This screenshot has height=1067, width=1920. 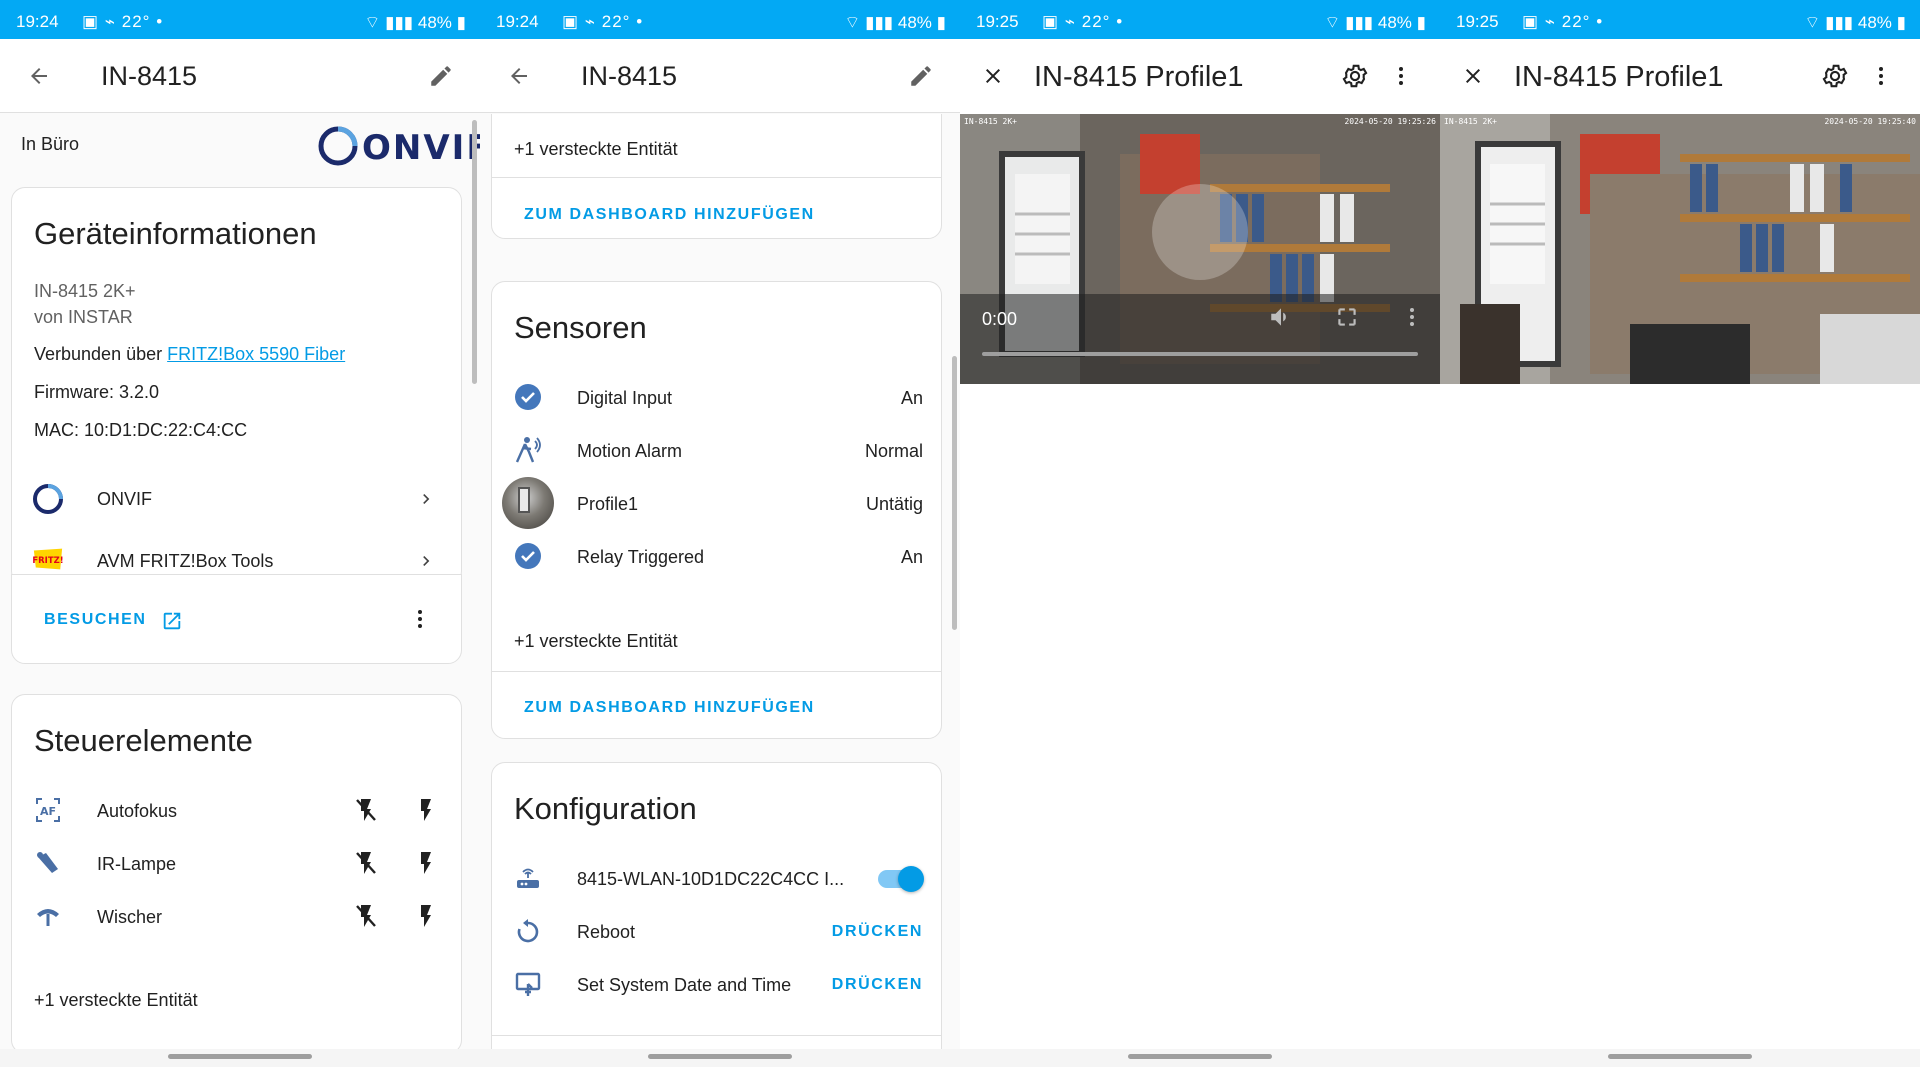 I want to click on control-row-ir-lampe: IR-Lampe, so click(x=237, y=863).